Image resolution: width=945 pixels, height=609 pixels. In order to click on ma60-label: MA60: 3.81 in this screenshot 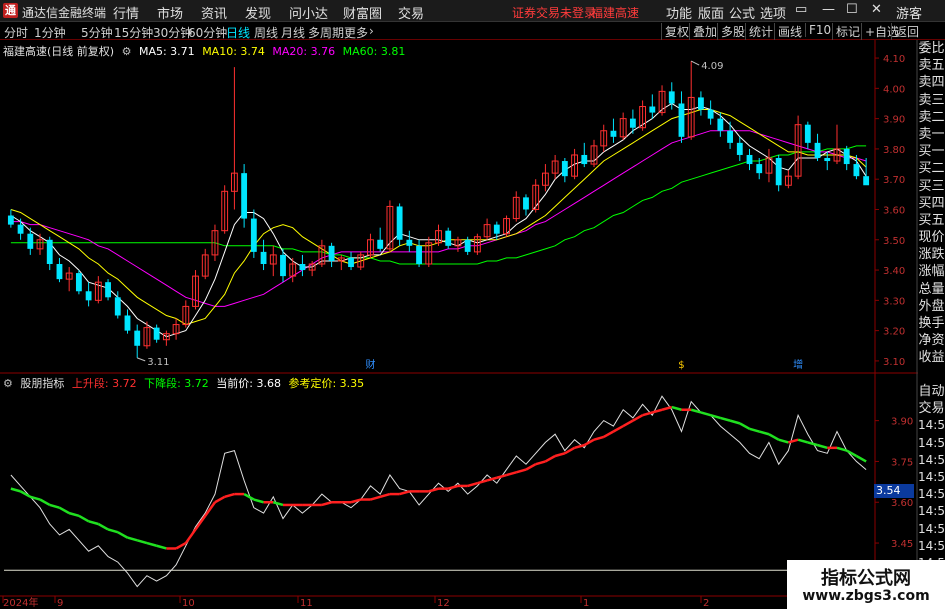, I will do `click(374, 51)`.